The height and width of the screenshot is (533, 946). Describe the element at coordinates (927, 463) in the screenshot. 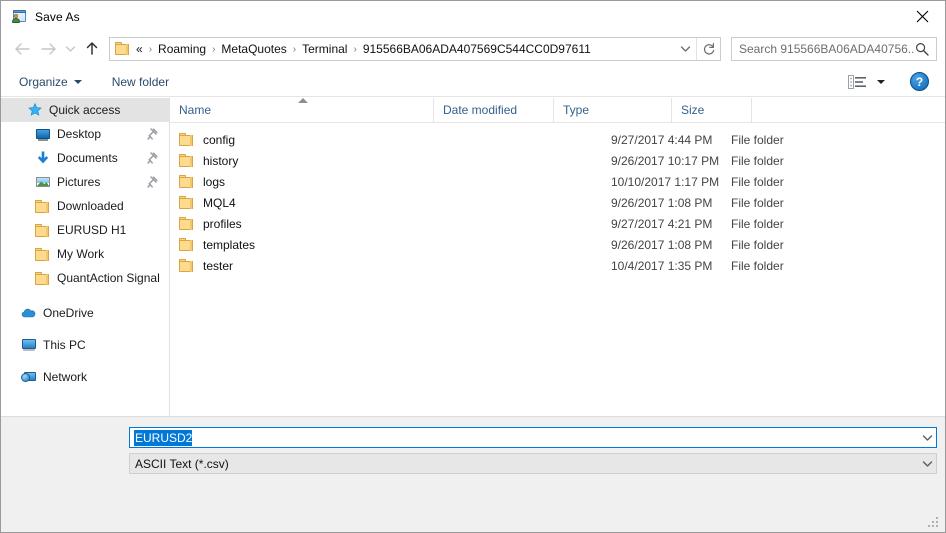

I see `save-as-type-dropdown-button` at that location.